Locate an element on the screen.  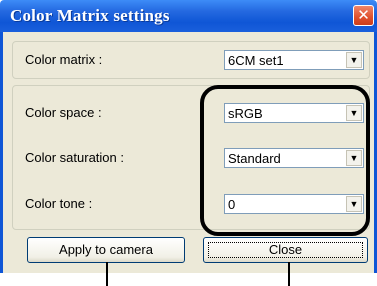
chevron-down-icon: ▼ is located at coordinates (354, 60).